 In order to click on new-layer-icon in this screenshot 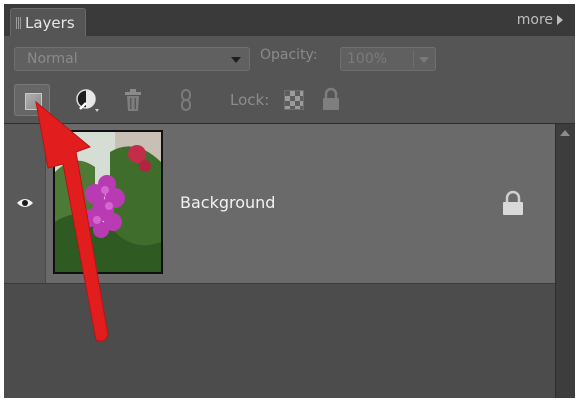, I will do `click(33, 101)`.